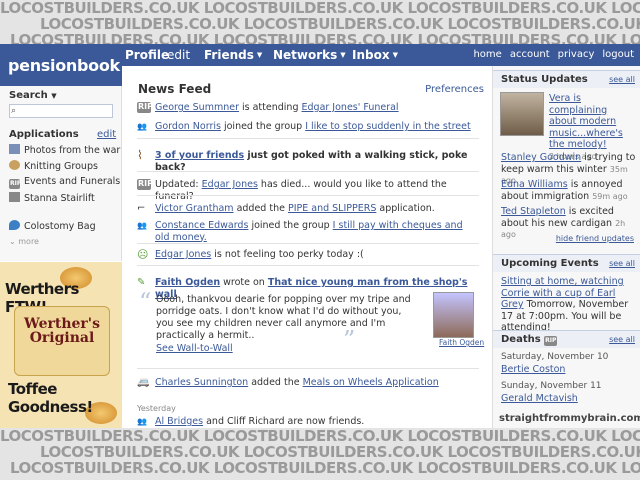  What do you see at coordinates (371, 382) in the screenshot?
I see `app-link: Meals on Wheels Application` at bounding box center [371, 382].